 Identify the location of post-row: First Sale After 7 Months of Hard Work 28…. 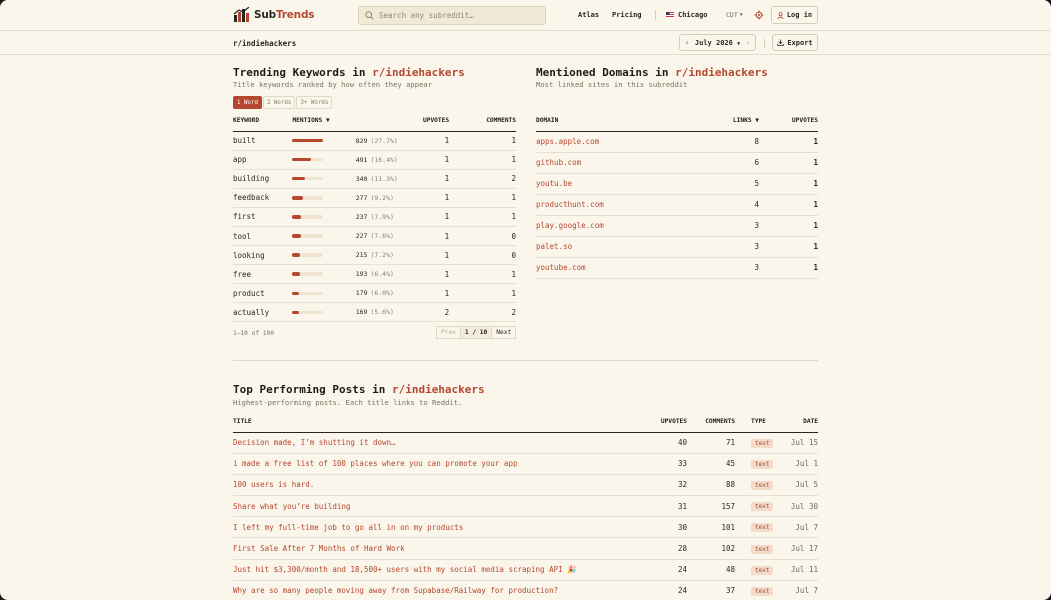
(525, 548).